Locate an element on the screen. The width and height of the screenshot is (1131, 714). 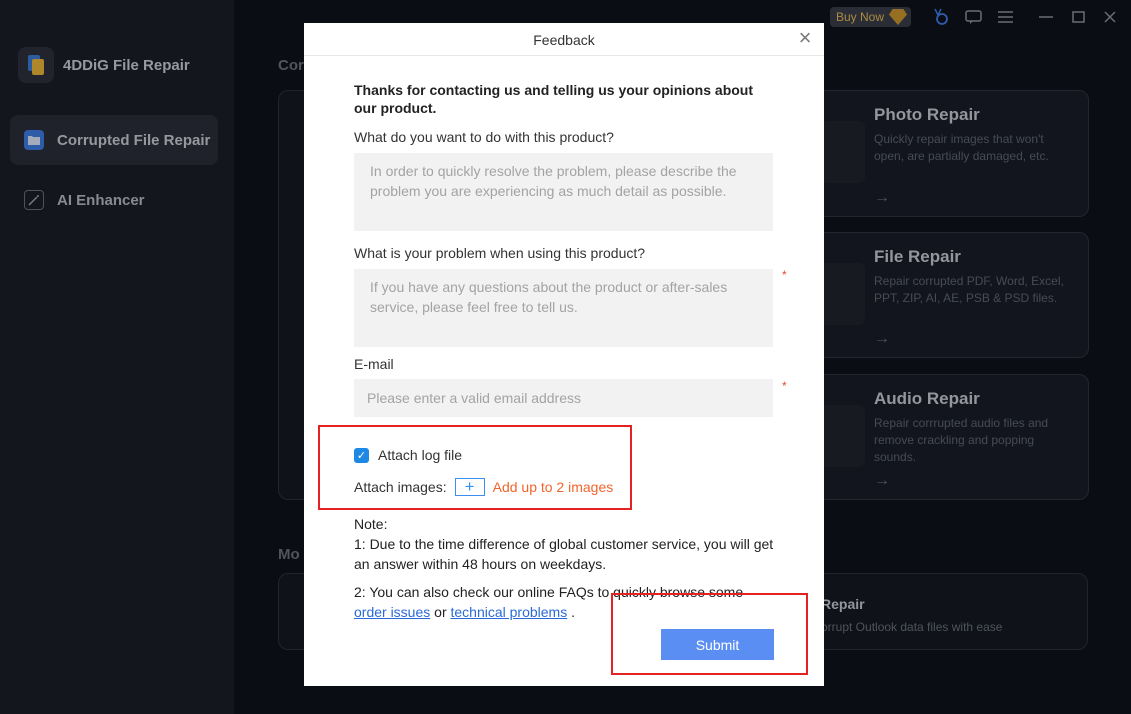
note-end: . is located at coordinates (573, 612).